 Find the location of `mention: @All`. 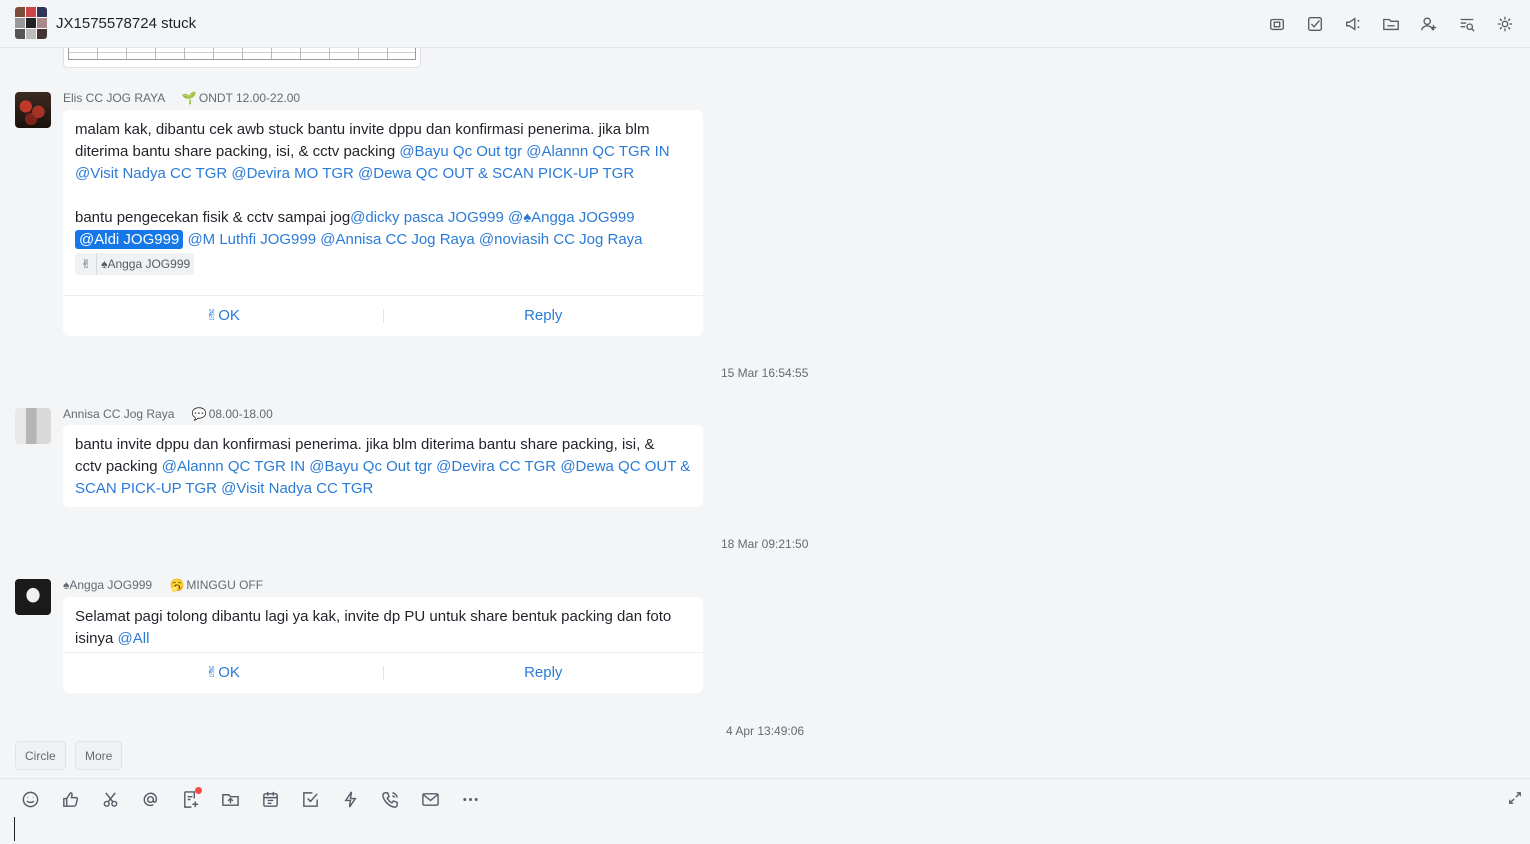

mention: @All is located at coordinates (134, 638).